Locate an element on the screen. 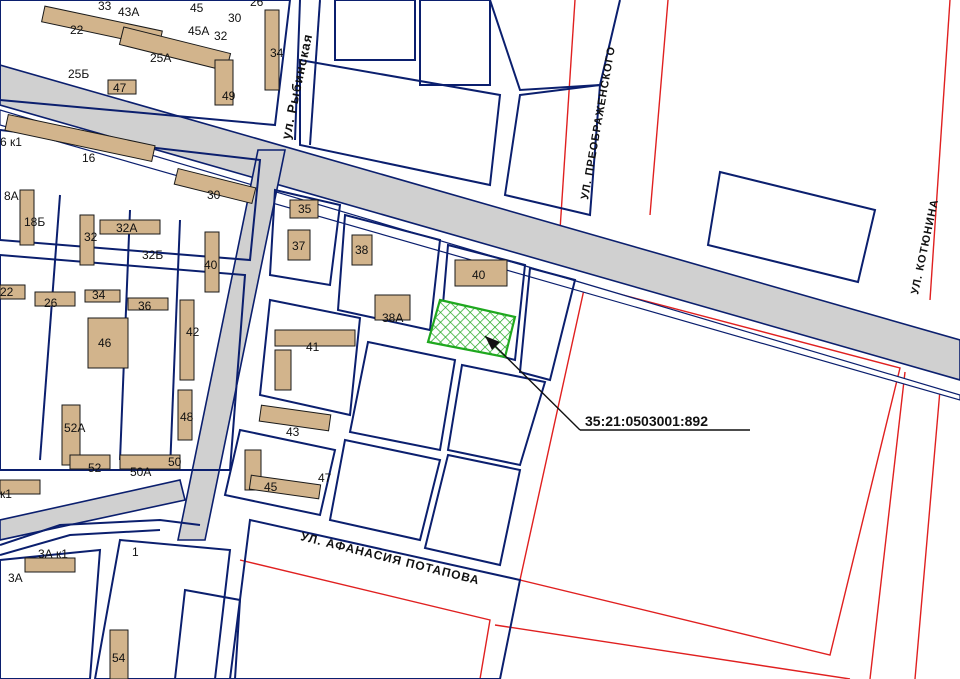  building-number: 37 is located at coordinates (299, 246).